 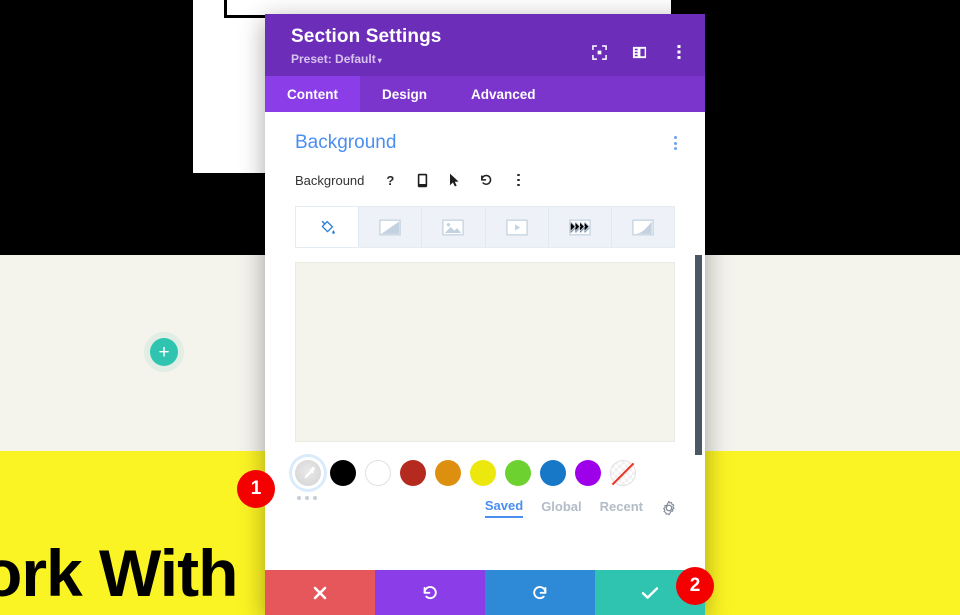 I want to click on redo-button, so click(x=540, y=592).